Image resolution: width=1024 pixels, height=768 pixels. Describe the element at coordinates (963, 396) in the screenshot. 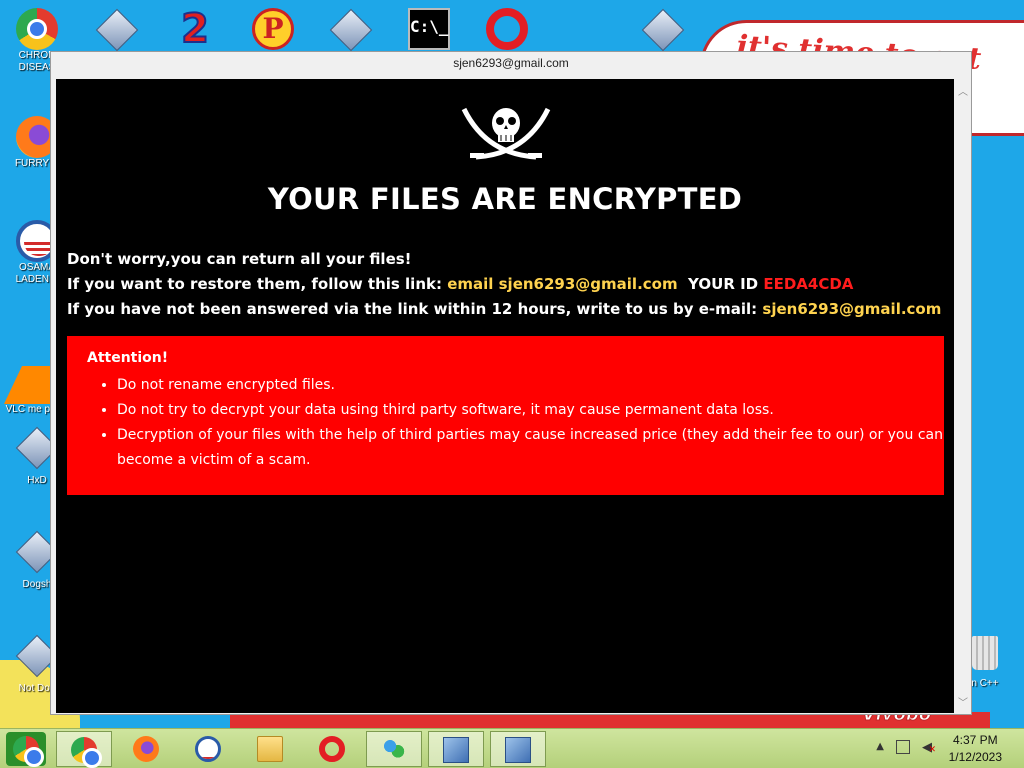

I see `vertical-scrollbar: ︿ ﹀` at that location.